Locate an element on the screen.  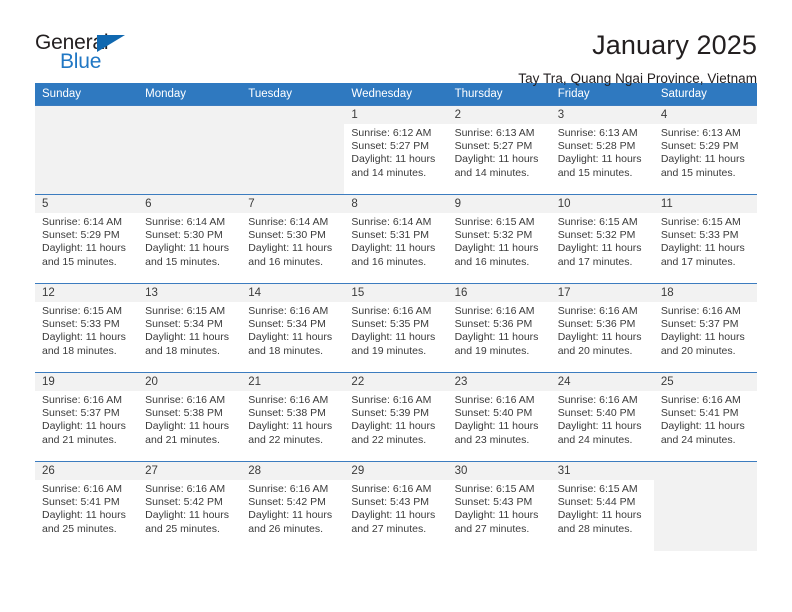
triangle-icon is located at coordinates (111, 43).